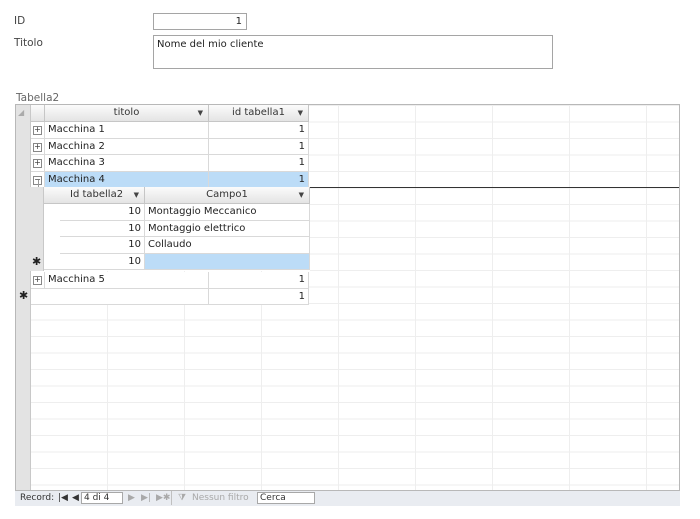 The width and height of the screenshot is (700, 519). I want to click on separator, so click(171, 498).